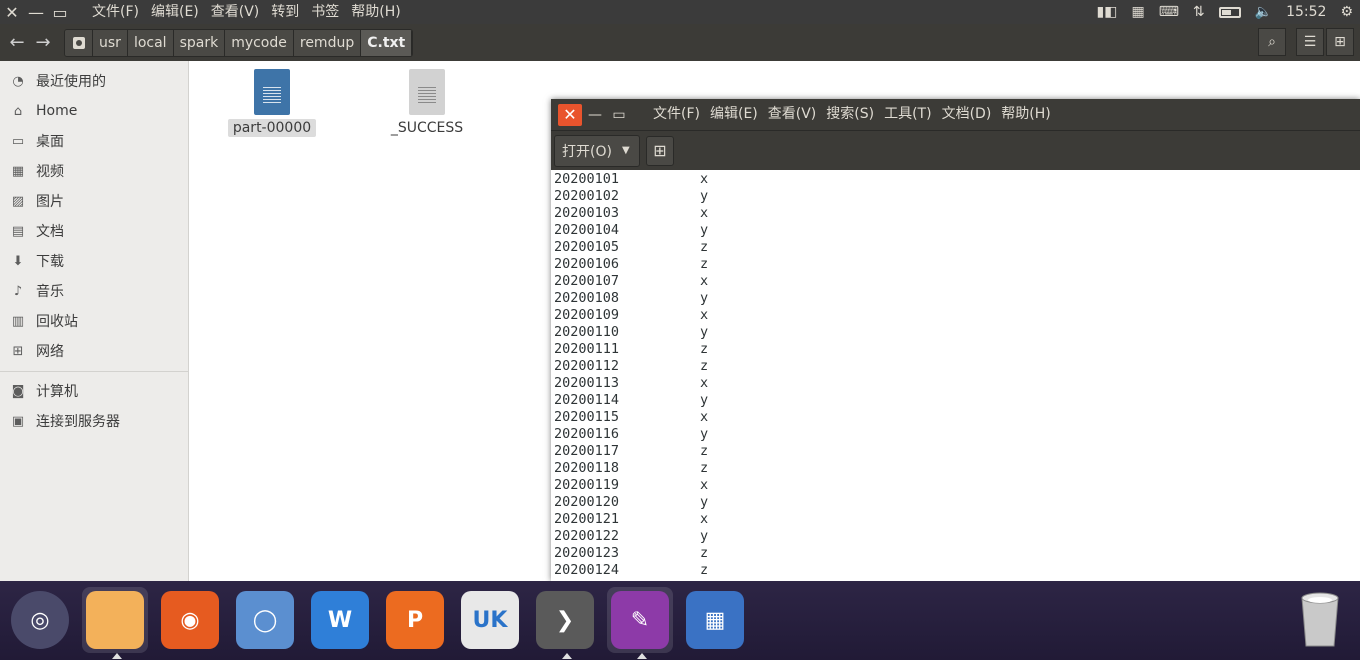 The width and height of the screenshot is (1360, 660). Describe the element at coordinates (415, 620) in the screenshot. I see `wps-presentation-icon: P` at that location.